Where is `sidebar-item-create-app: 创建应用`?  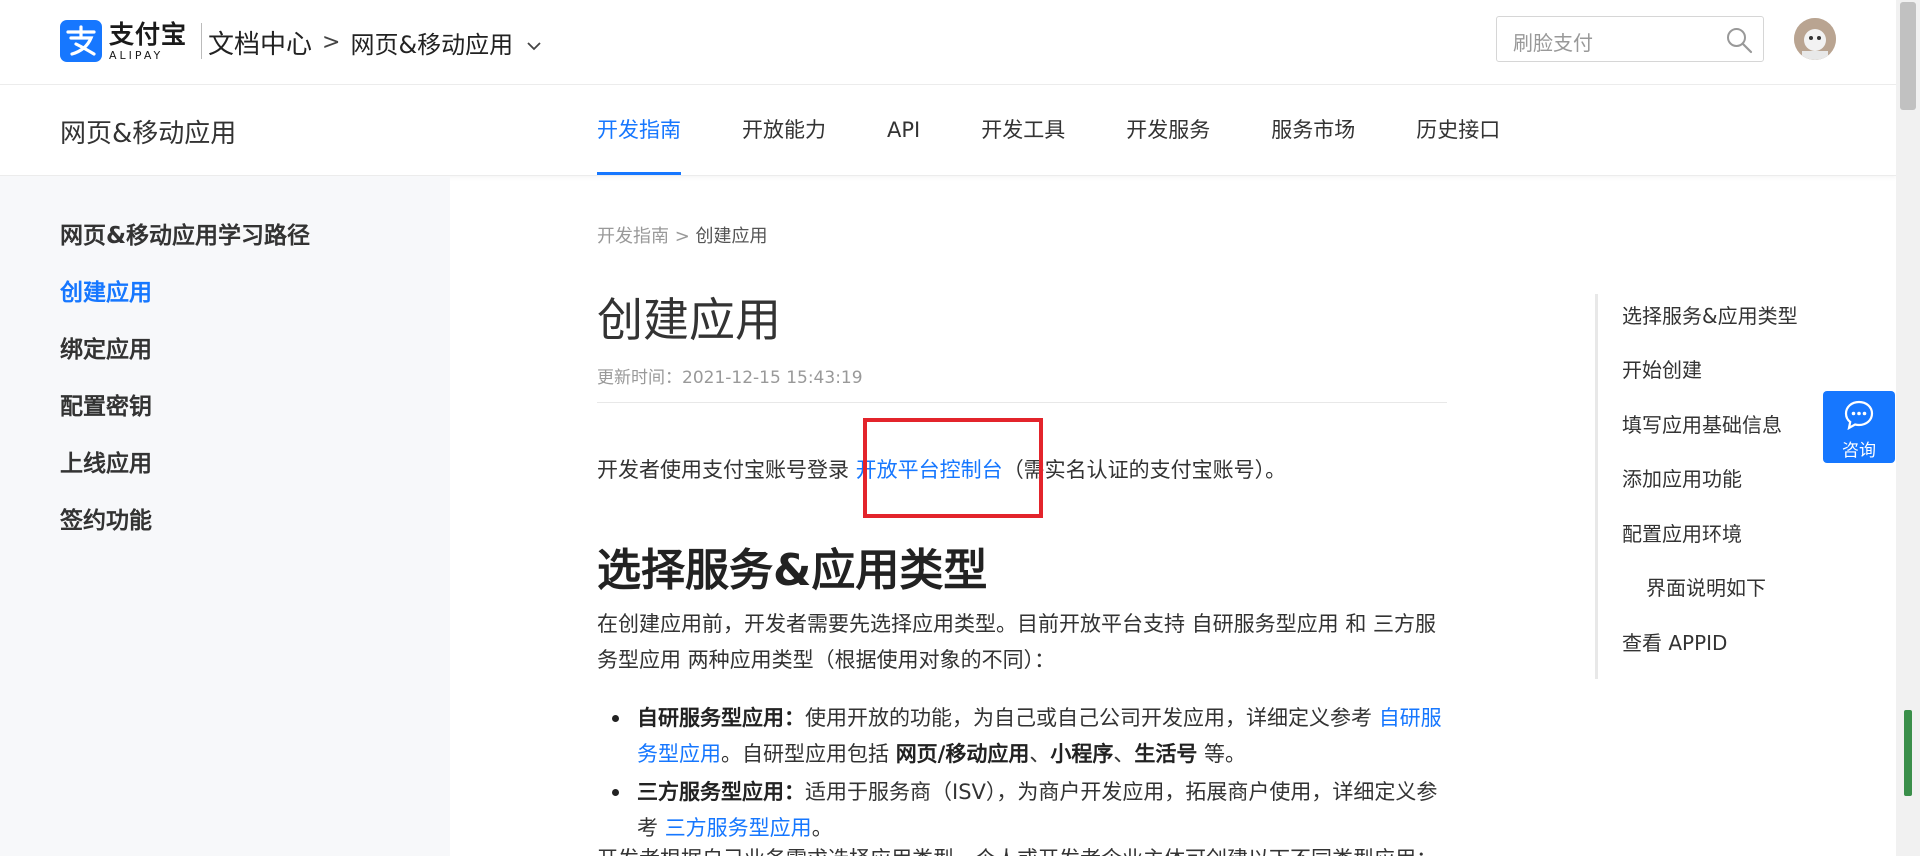 sidebar-item-create-app: 创建应用 is located at coordinates (106, 290).